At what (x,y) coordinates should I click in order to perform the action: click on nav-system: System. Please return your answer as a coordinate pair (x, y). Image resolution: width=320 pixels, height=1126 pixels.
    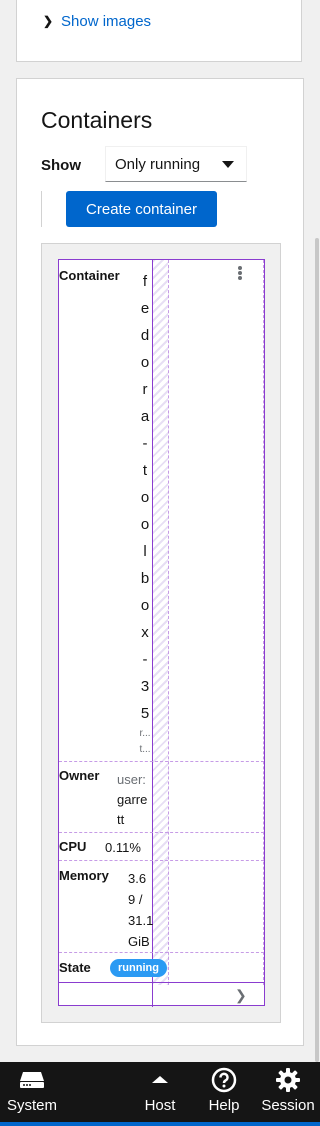
    Looking at the image, I should click on (32, 1092).